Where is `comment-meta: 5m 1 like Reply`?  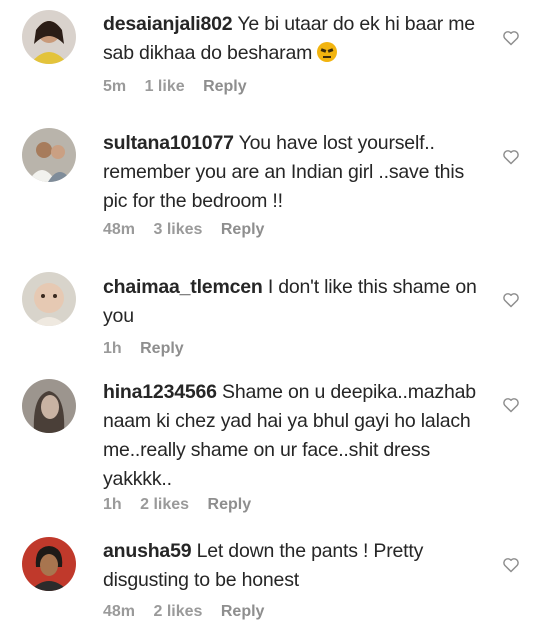 comment-meta: 5m 1 like Reply is located at coordinates (182, 87).